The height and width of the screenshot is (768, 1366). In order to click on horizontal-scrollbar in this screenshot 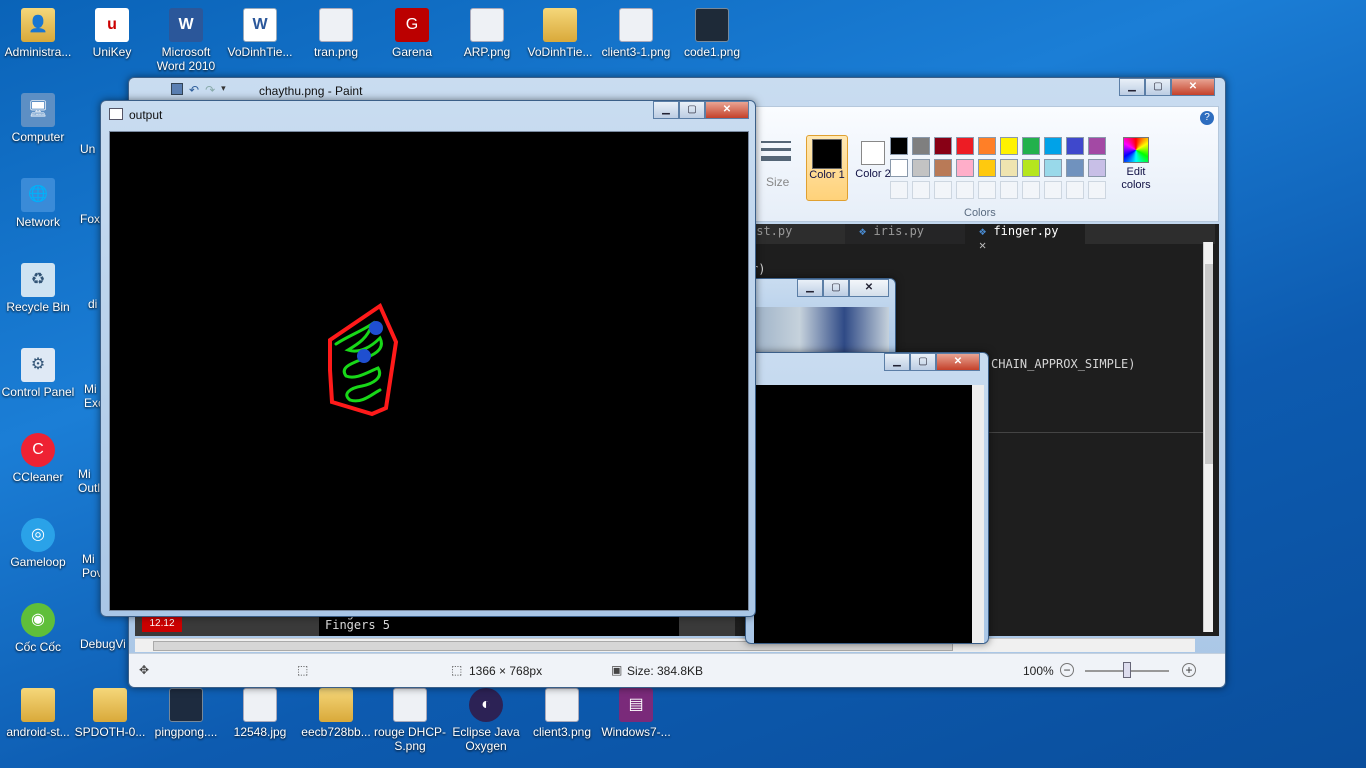, I will do `click(665, 645)`.